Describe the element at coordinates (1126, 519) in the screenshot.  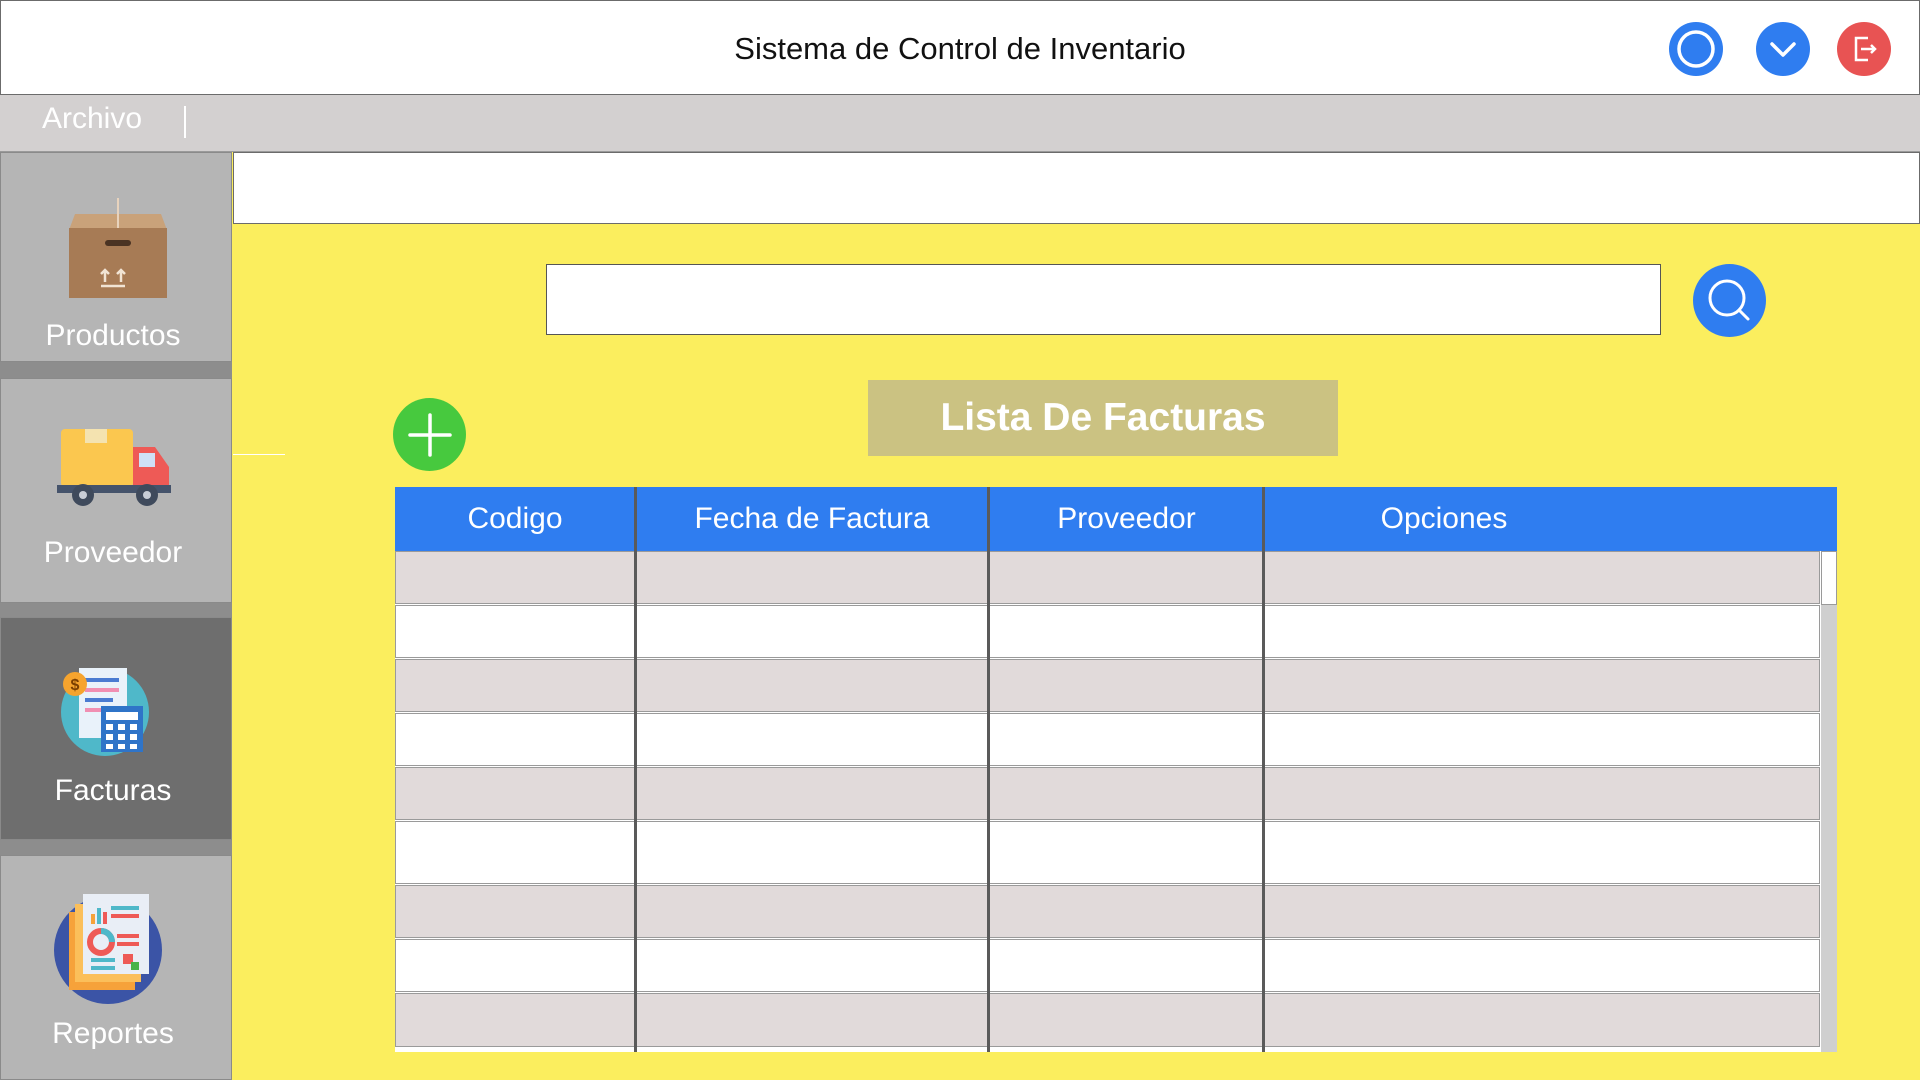
I see `column-header-proveedor: Proveedor` at that location.